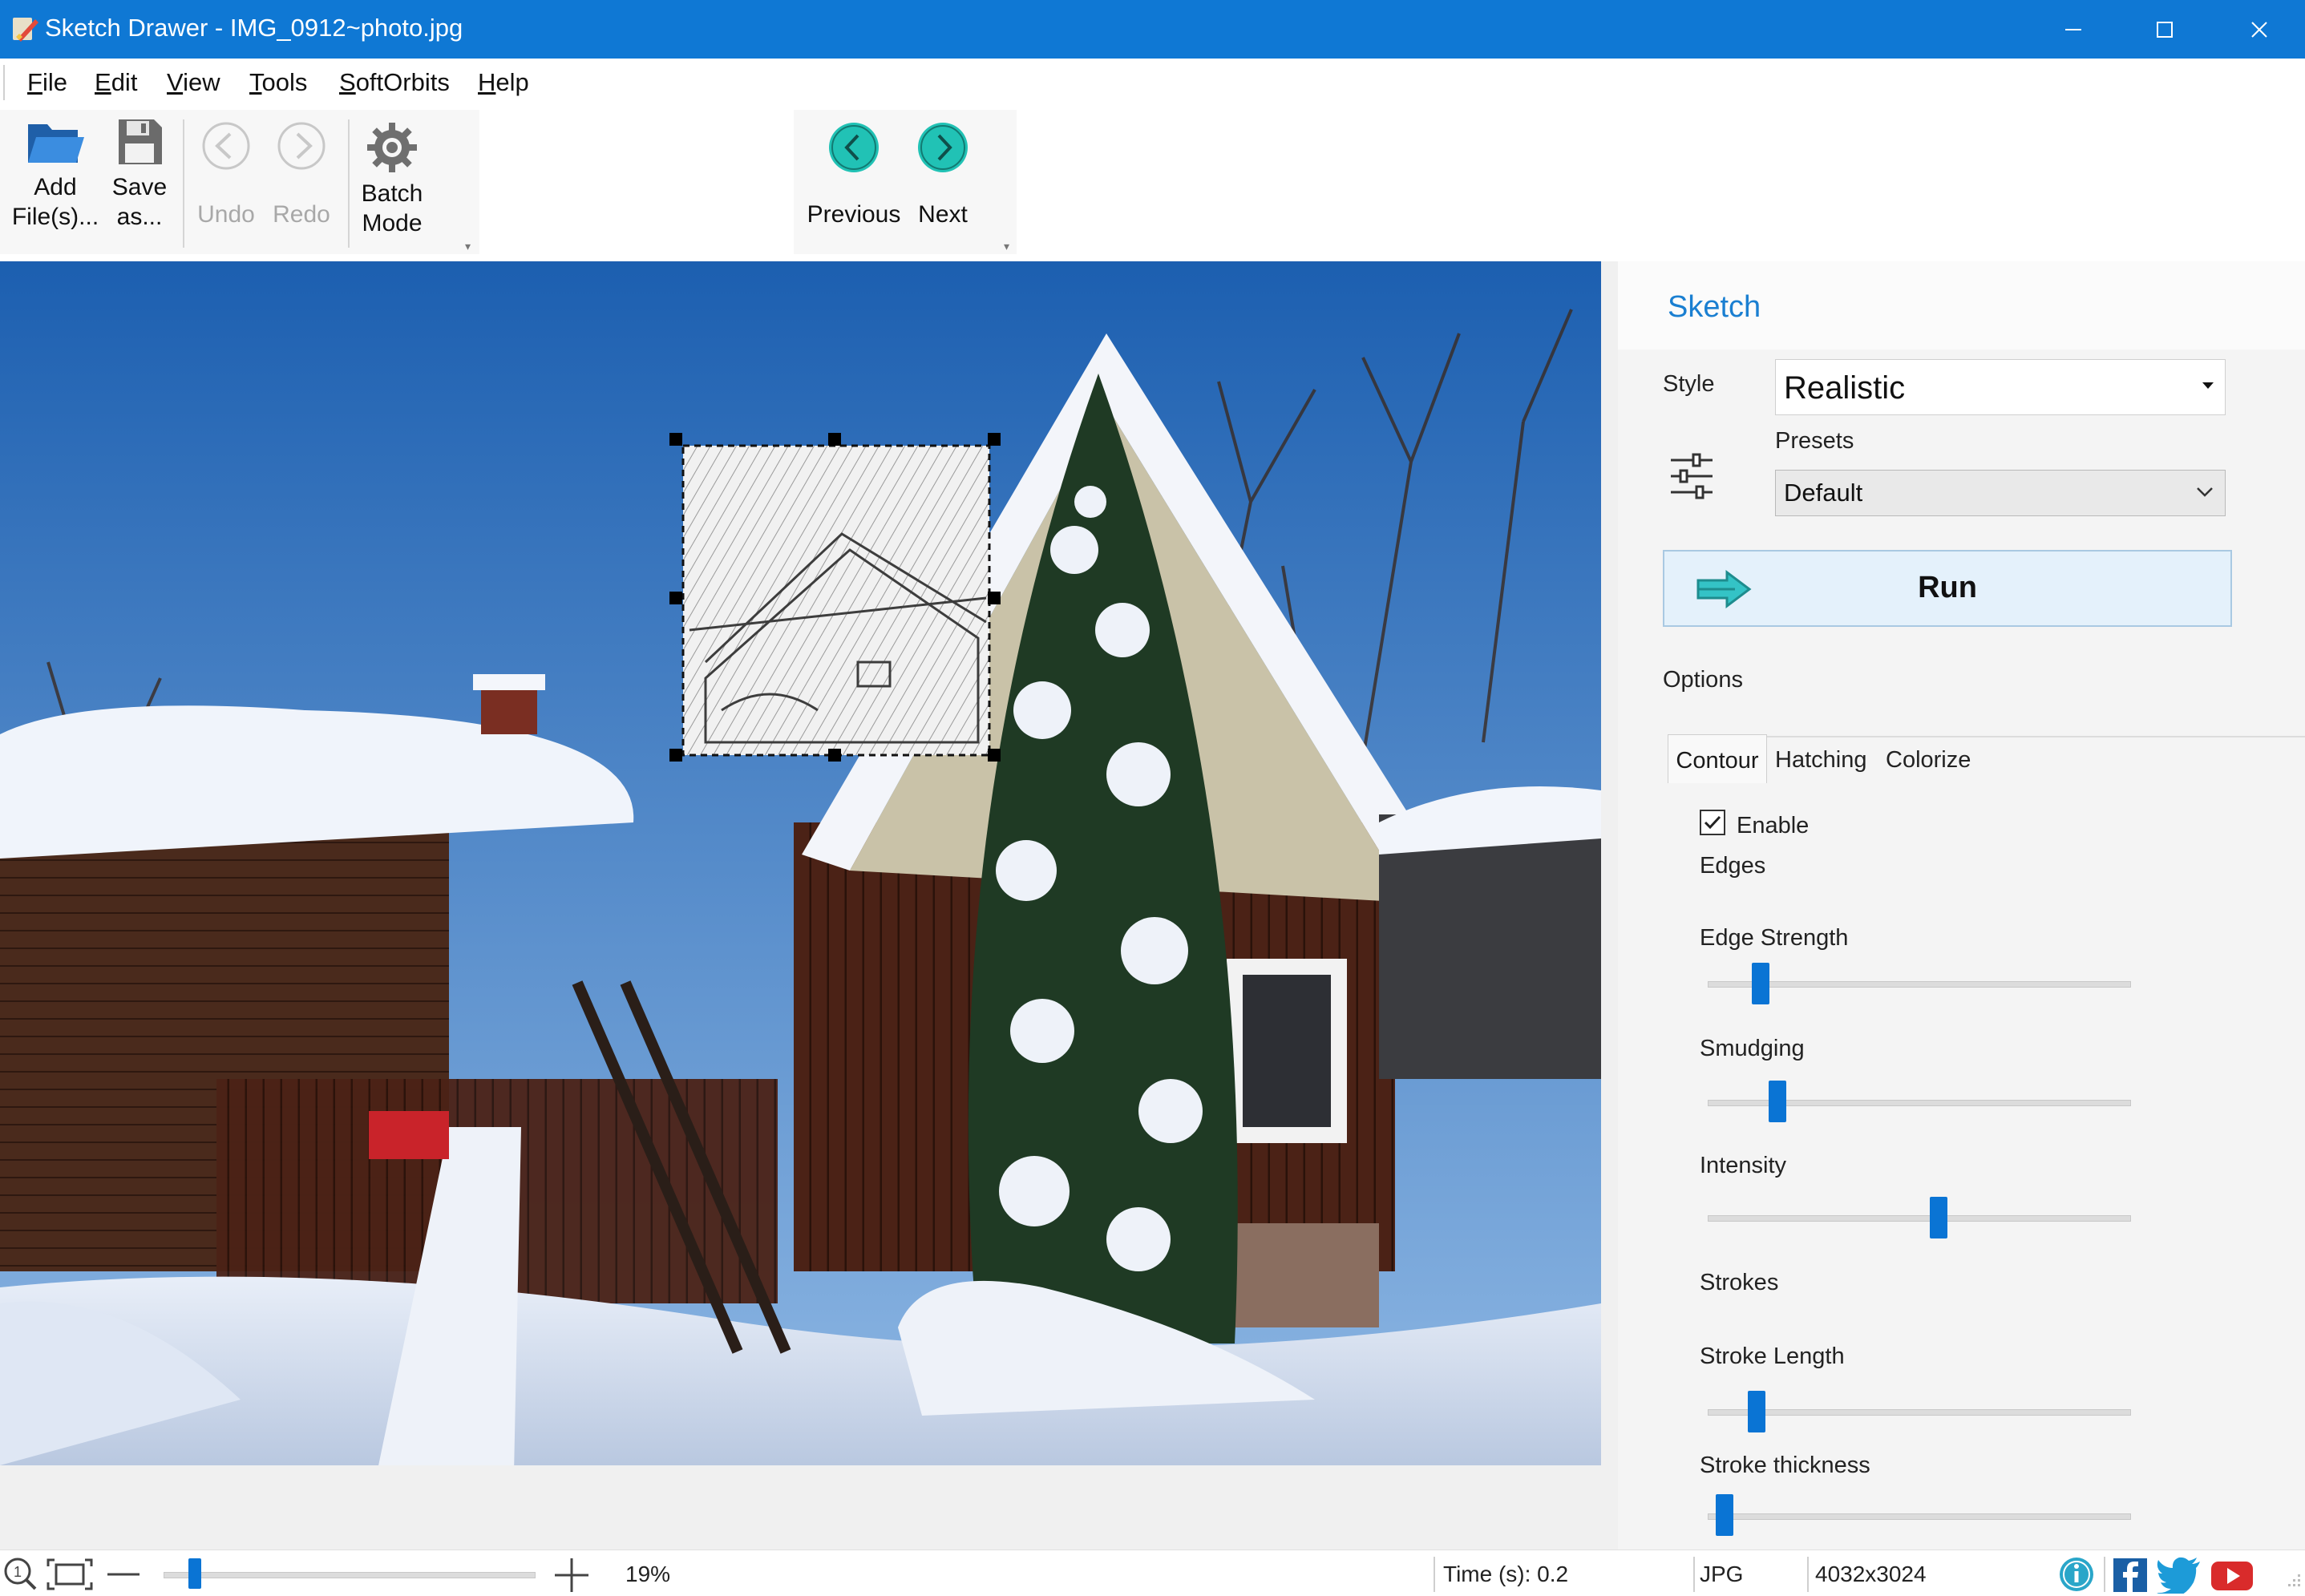 This screenshot has height=1596, width=2305. Describe the element at coordinates (2000, 387) in the screenshot. I see `style-dropdown: Realistic` at that location.